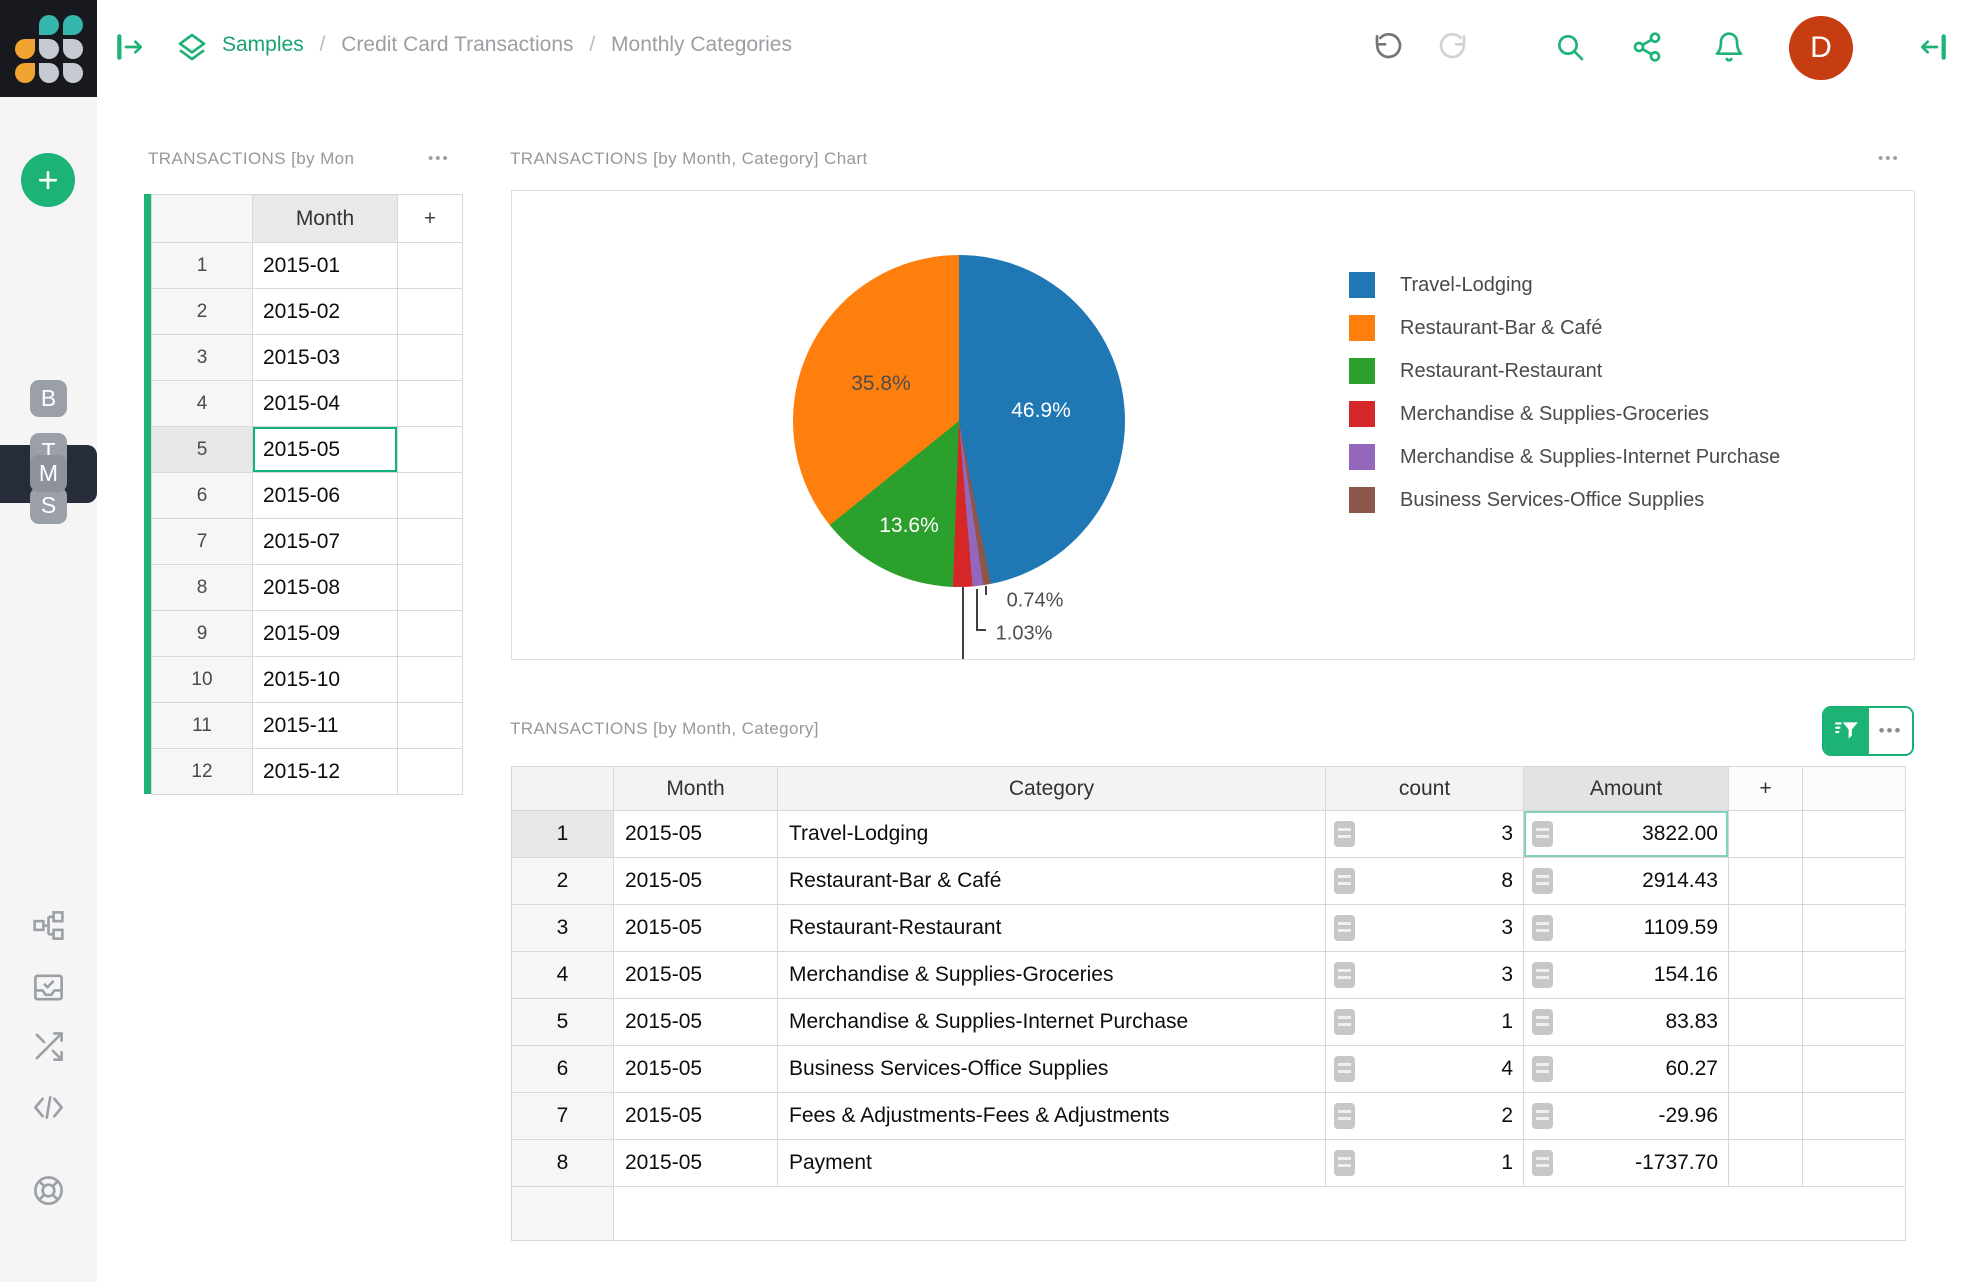 The width and height of the screenshot is (1964, 1282). I want to click on month-cell: 2015-12, so click(325, 771).